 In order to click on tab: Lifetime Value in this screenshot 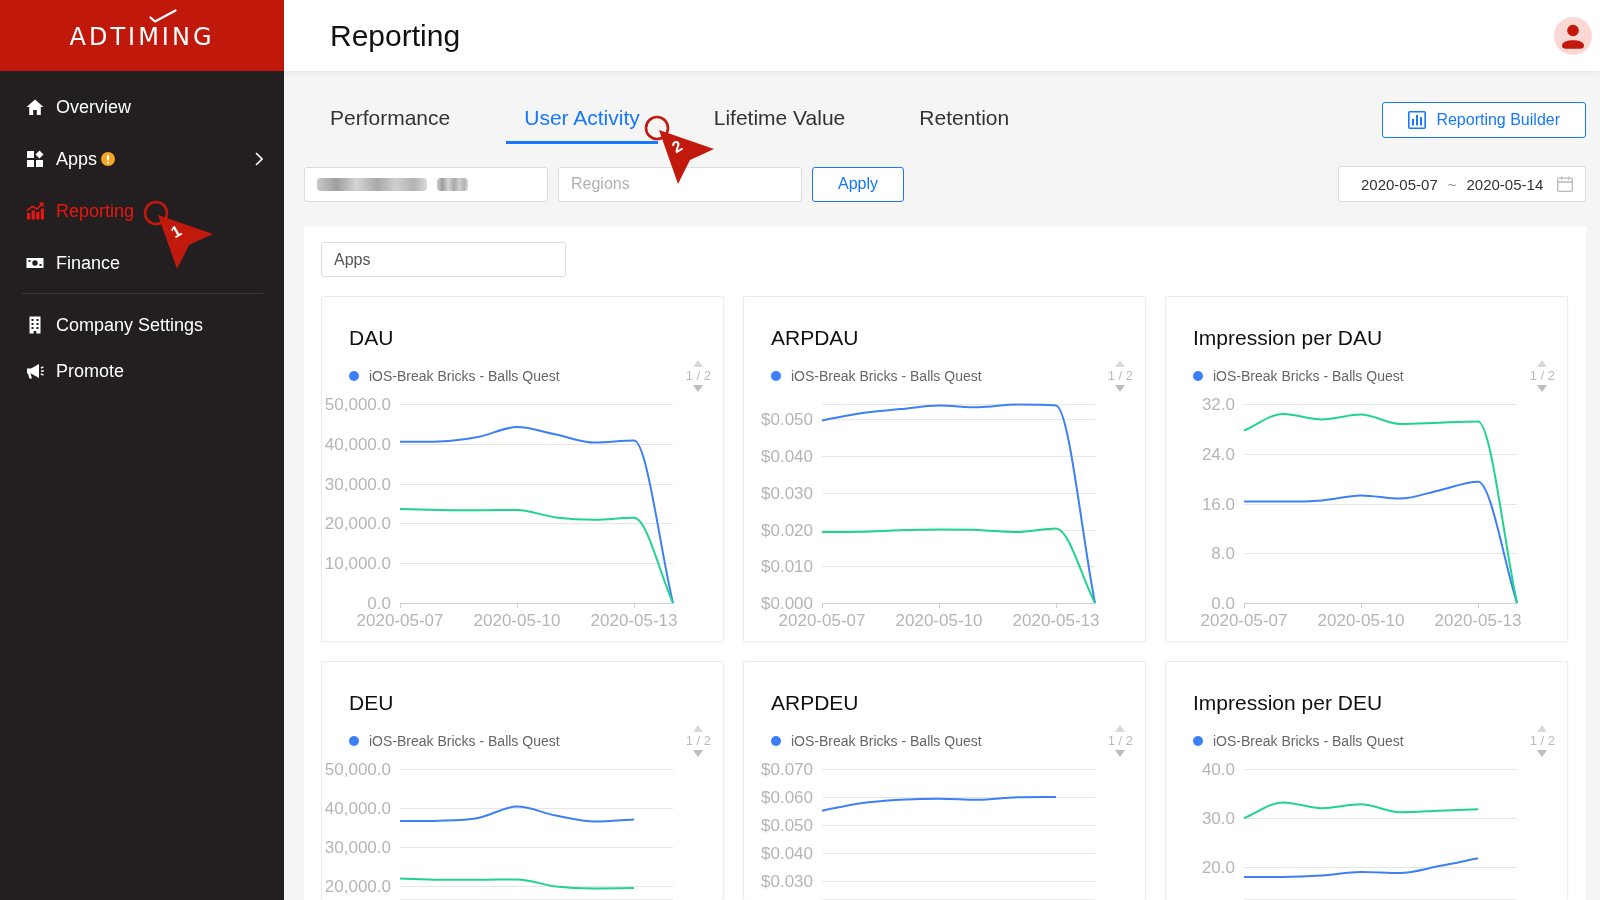, I will do `click(779, 119)`.